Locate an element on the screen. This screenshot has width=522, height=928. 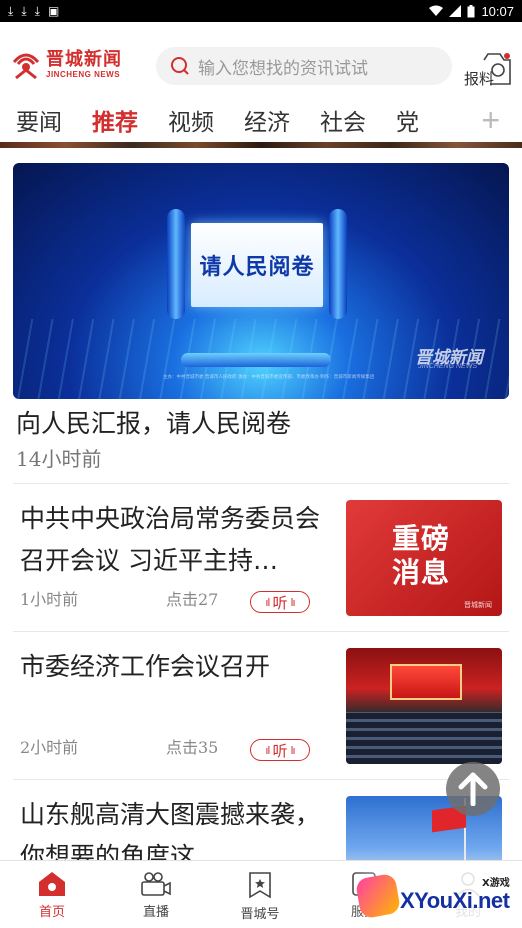
search-input: 输入您想找的资讯试试 is located at coordinates (304, 66).